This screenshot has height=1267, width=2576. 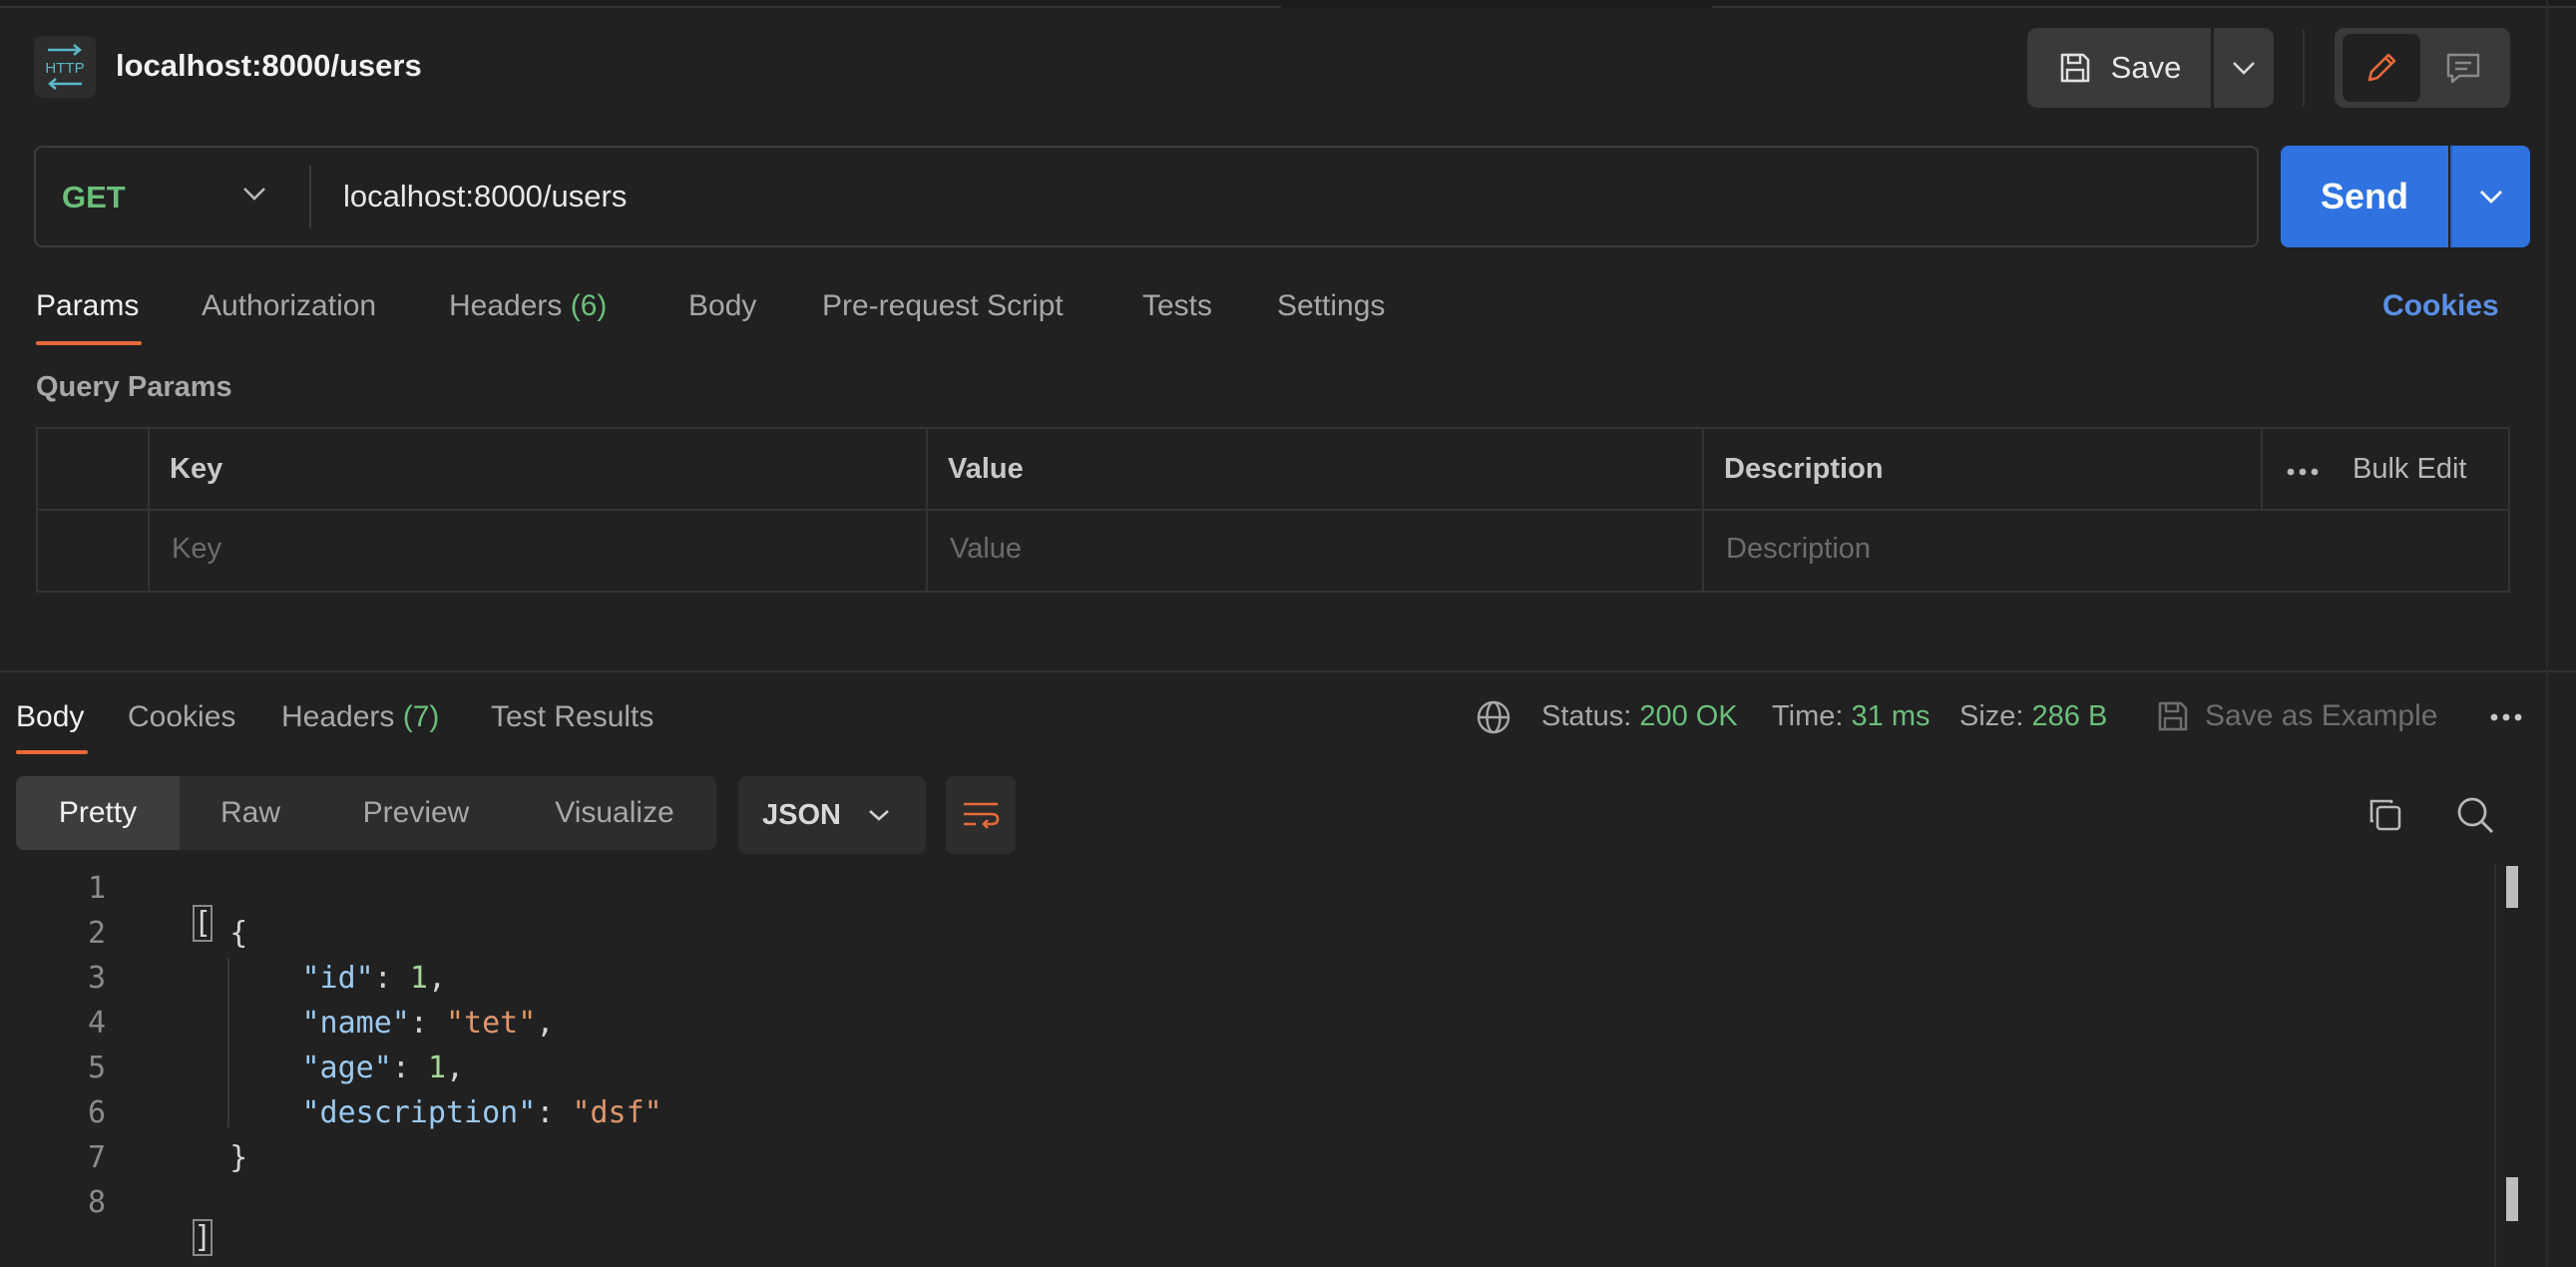 What do you see at coordinates (1288, 671) in the screenshot?
I see `response-divider` at bounding box center [1288, 671].